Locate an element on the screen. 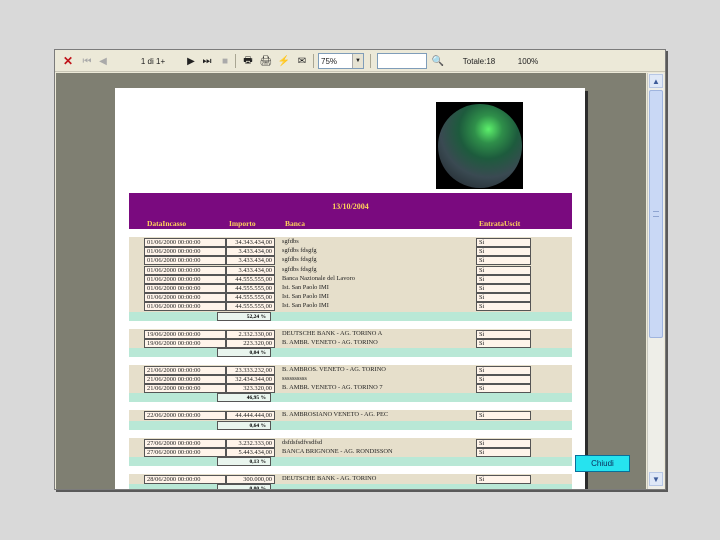 This screenshot has height=540, width=720. zoom-select: 75% ▼ is located at coordinates (341, 61).